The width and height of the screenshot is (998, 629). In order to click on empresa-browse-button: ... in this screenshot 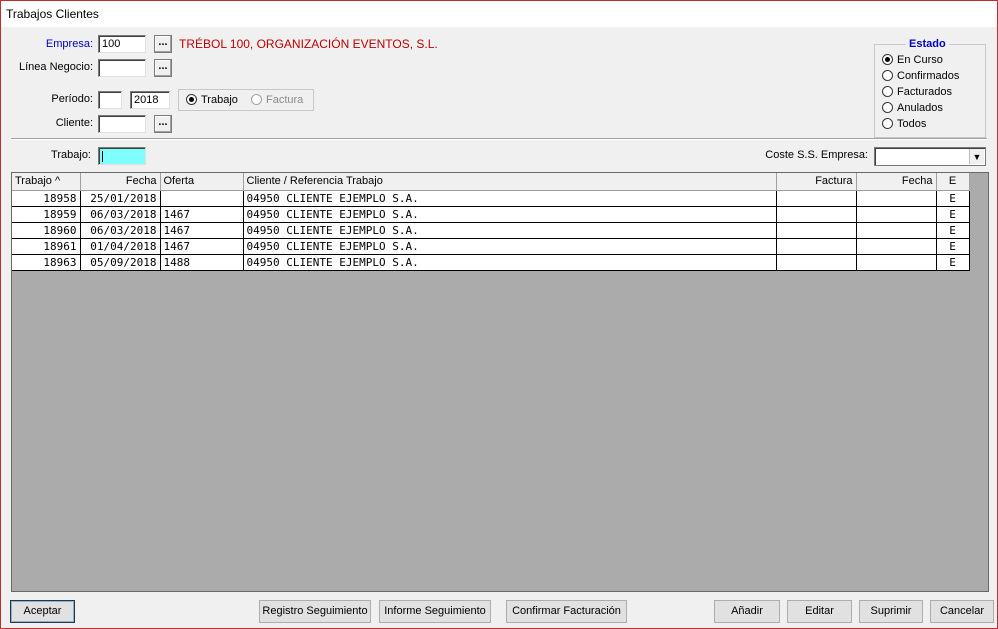, I will do `click(163, 44)`.